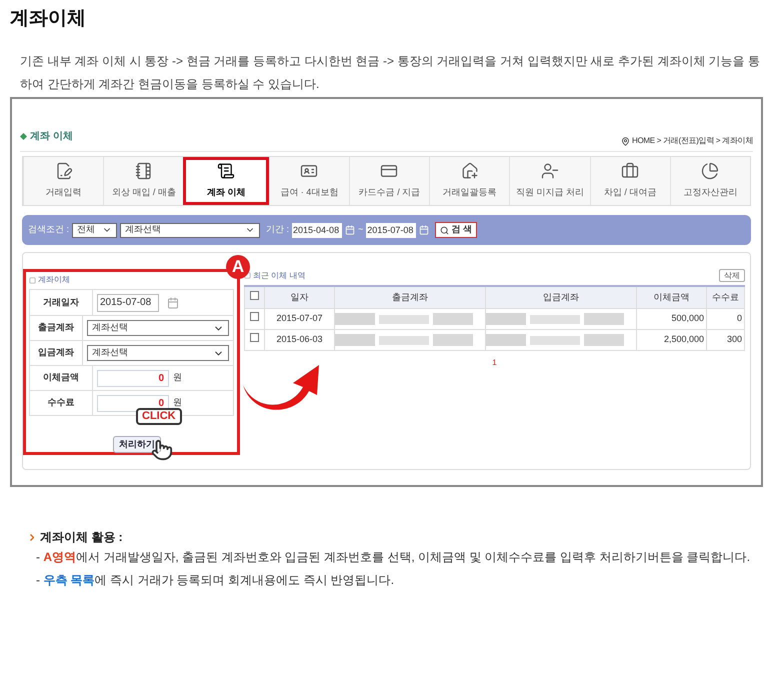  I want to click on briefcase-icon, so click(630, 171).